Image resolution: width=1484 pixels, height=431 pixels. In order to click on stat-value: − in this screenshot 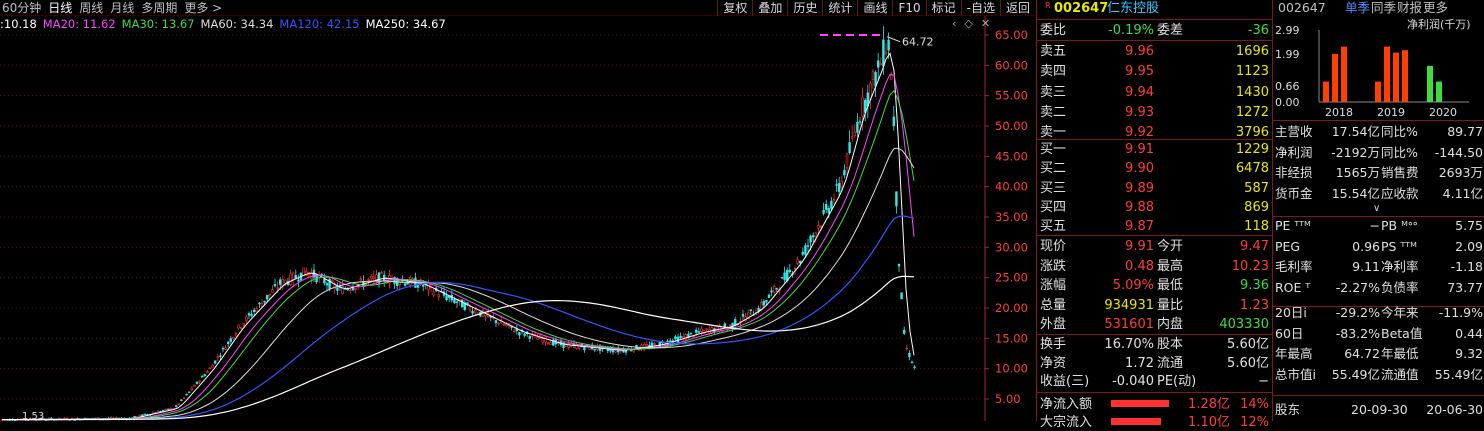, I will do `click(1263, 381)`.